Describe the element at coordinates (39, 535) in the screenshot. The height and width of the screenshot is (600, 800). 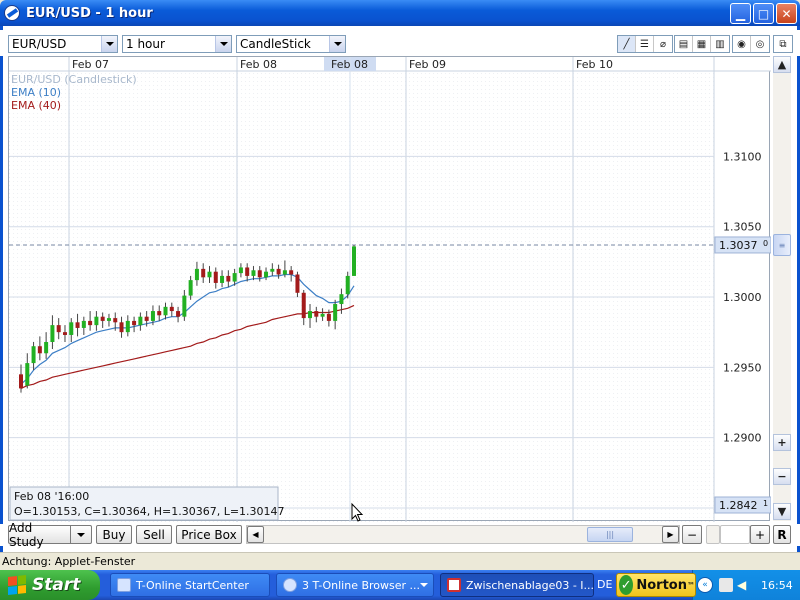
I see `add-study-button: Add Study` at that location.